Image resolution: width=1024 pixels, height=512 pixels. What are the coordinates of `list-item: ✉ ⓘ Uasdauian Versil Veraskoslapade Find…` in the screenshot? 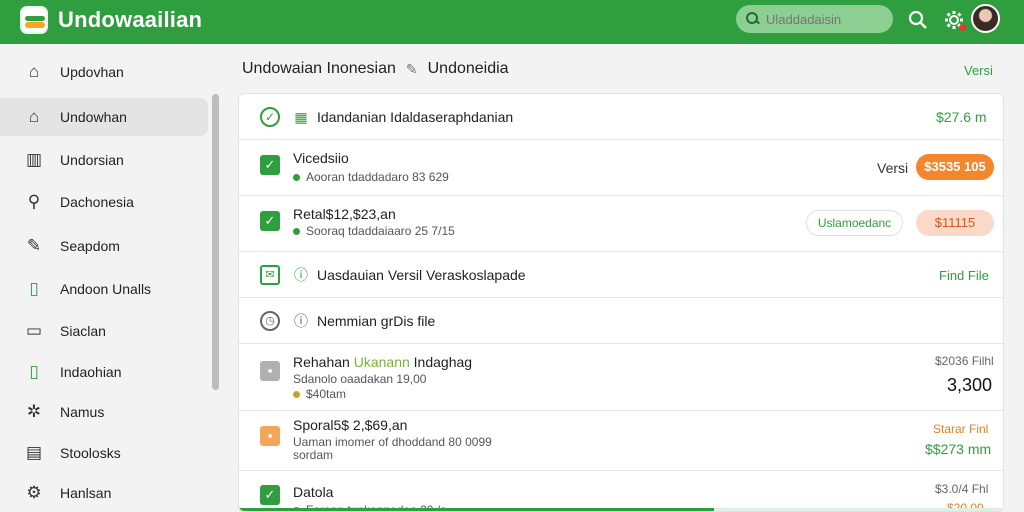 It's located at (621, 275).